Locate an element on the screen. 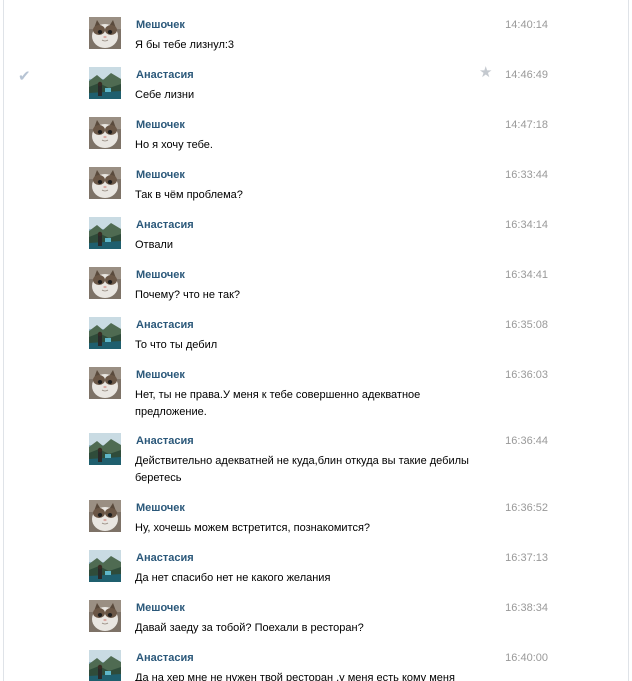 The image size is (632, 681). message-timestamp: 16:34:41 is located at coordinates (526, 275).